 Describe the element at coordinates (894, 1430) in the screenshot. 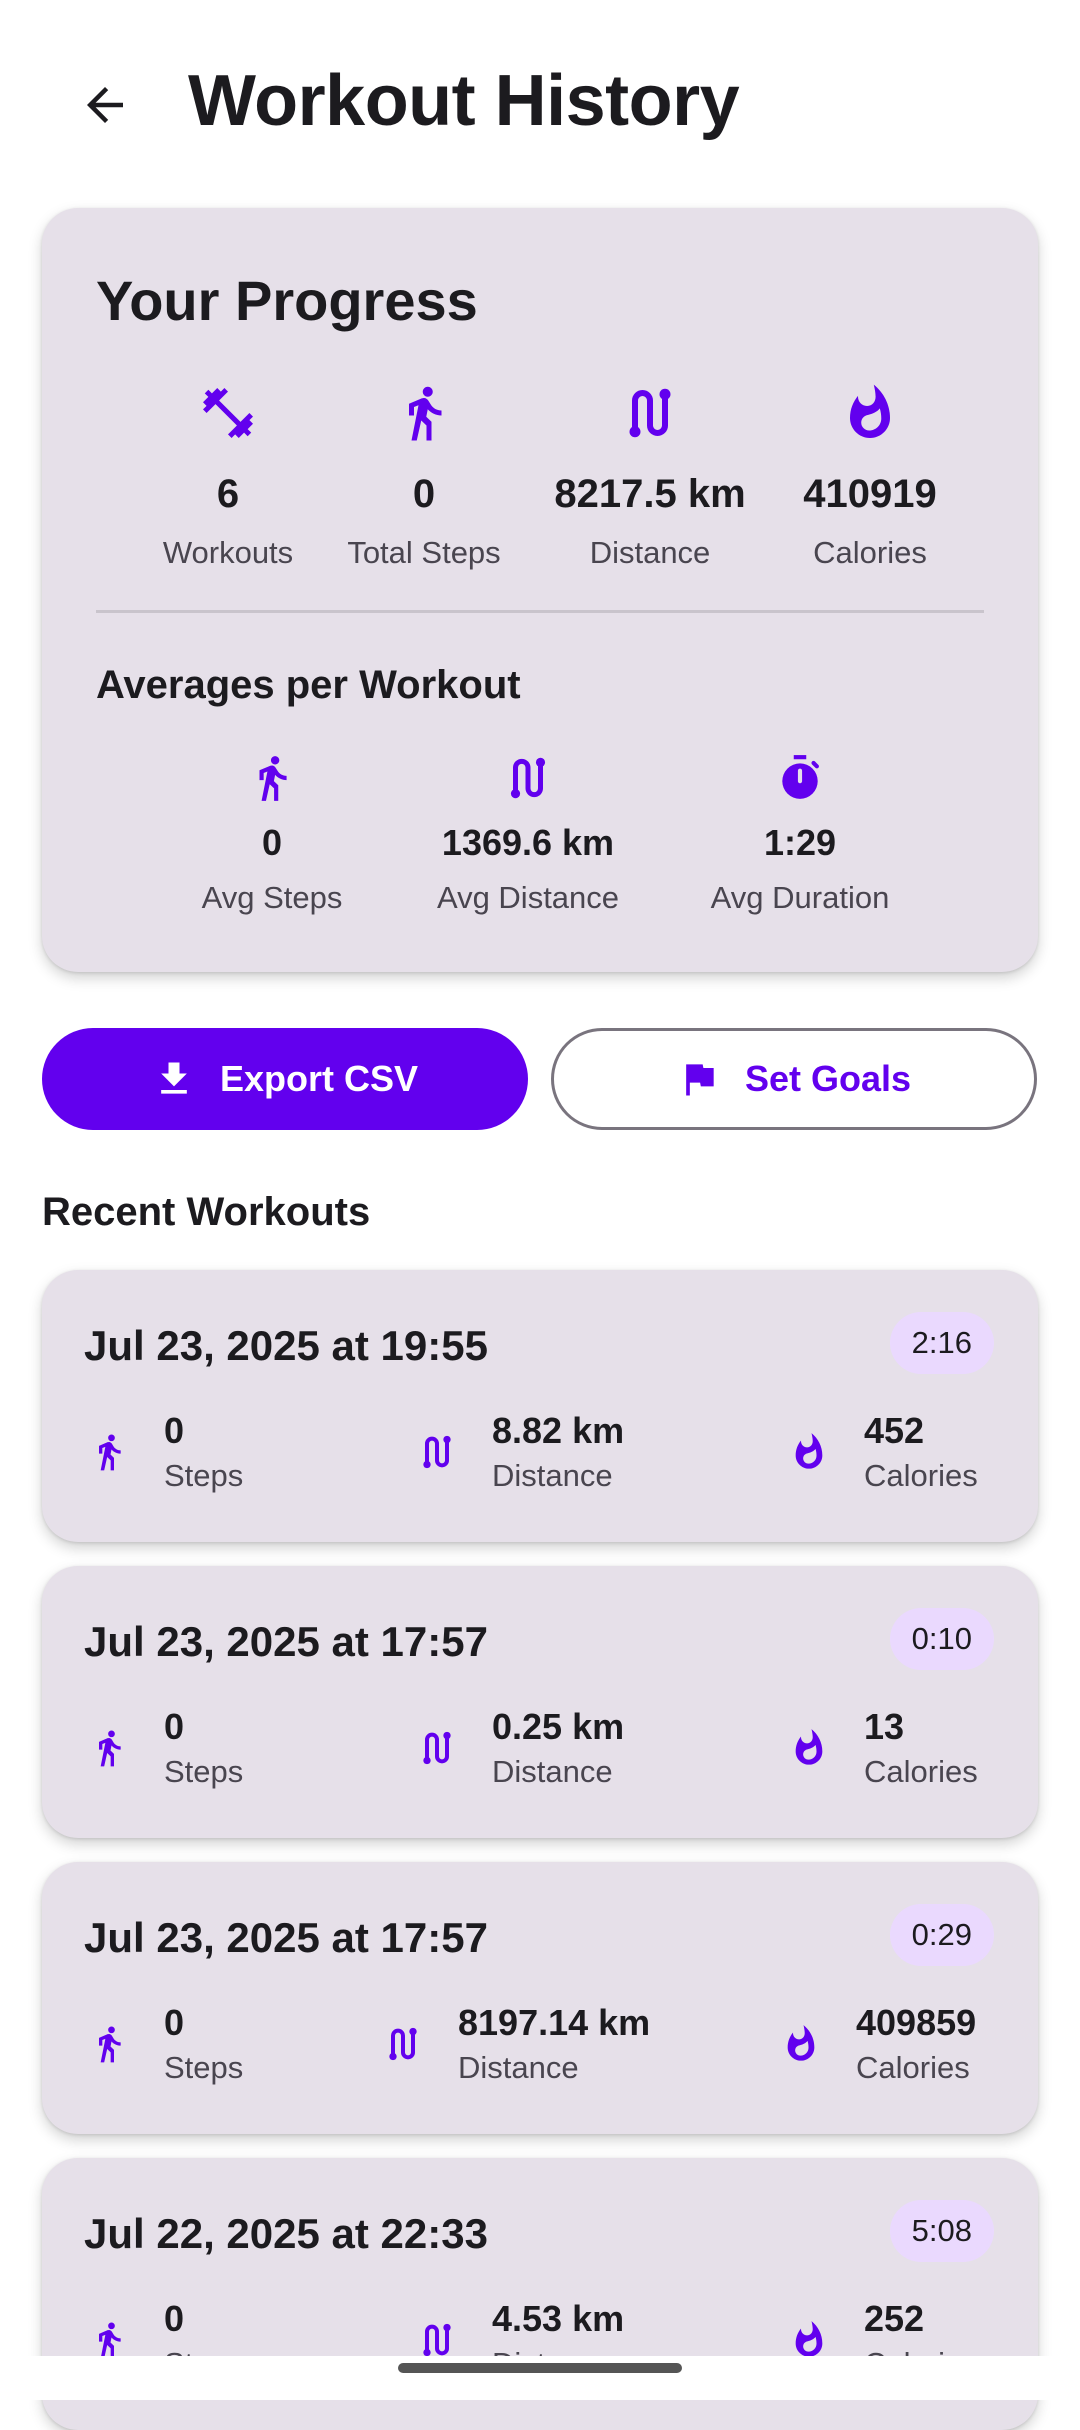

I see `calories-value: 452` at that location.